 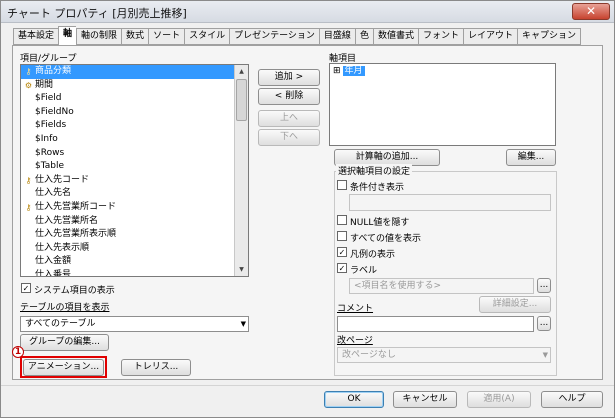 I want to click on field-list-item: $Info, so click(x=134, y=140).